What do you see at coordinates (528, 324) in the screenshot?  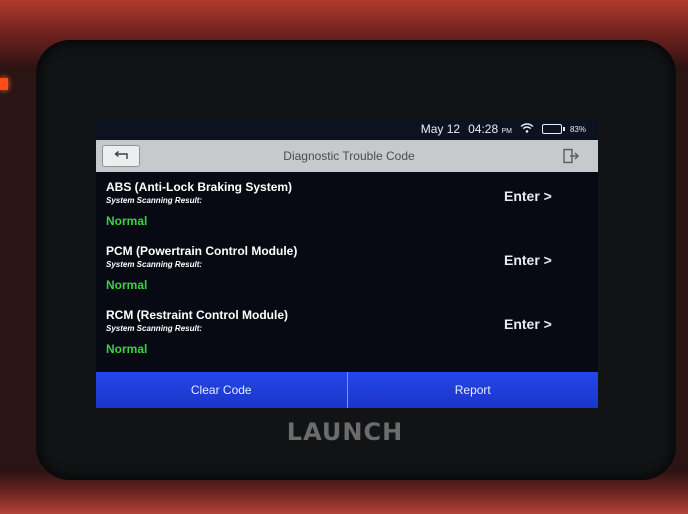 I see `enter-button-rcm: Enter >` at bounding box center [528, 324].